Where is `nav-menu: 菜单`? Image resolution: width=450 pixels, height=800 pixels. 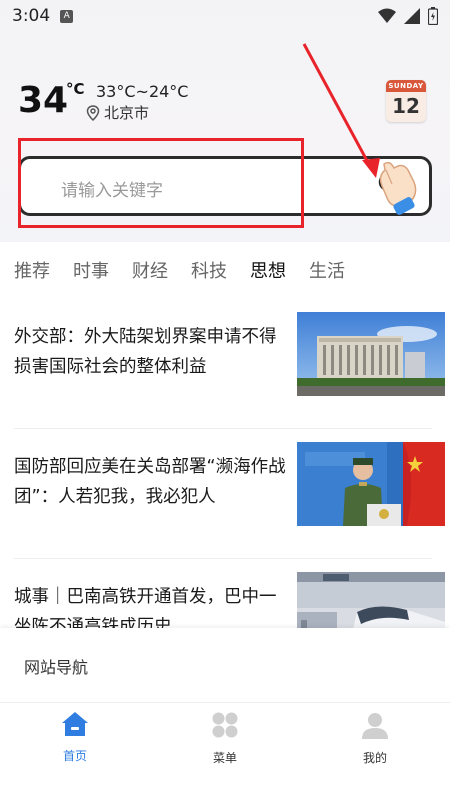 nav-menu: 菜单 is located at coordinates (225, 738).